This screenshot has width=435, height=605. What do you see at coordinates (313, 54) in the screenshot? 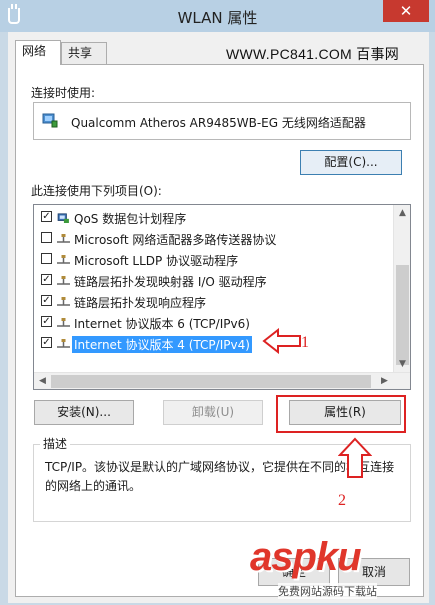
I see `site-watermark-text: WWW.PC841.COM 百事网` at bounding box center [313, 54].